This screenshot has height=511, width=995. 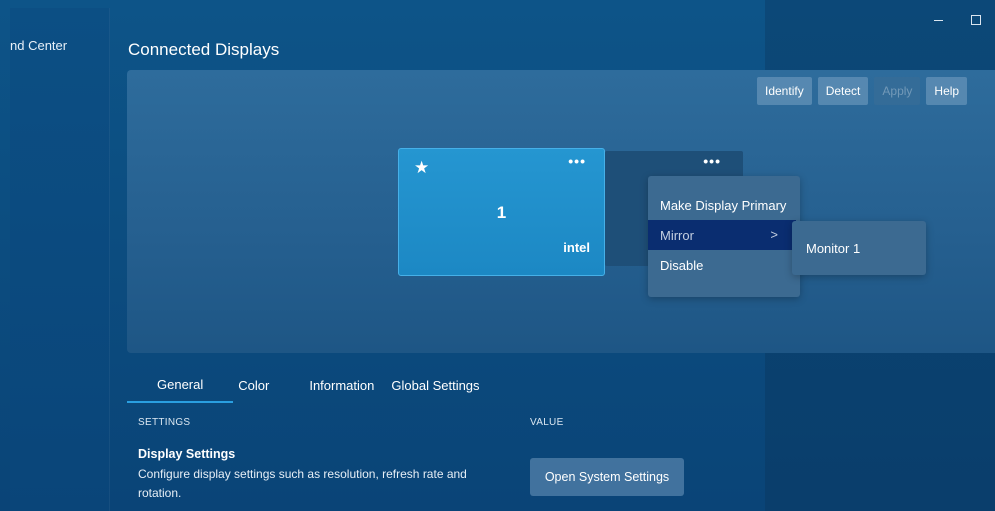 I want to click on settings-column-header: SETTINGS, so click(x=164, y=422).